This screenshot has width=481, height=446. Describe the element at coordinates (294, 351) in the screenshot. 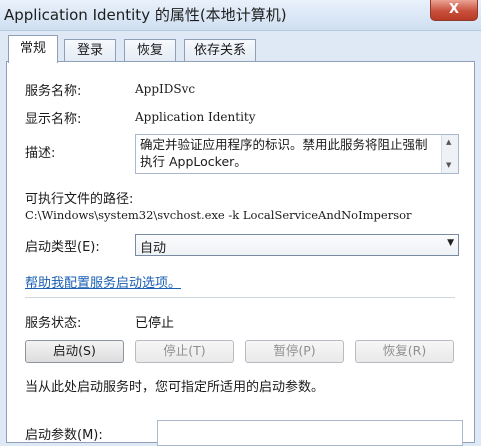

I see `pause-button: 暂停(P)` at that location.